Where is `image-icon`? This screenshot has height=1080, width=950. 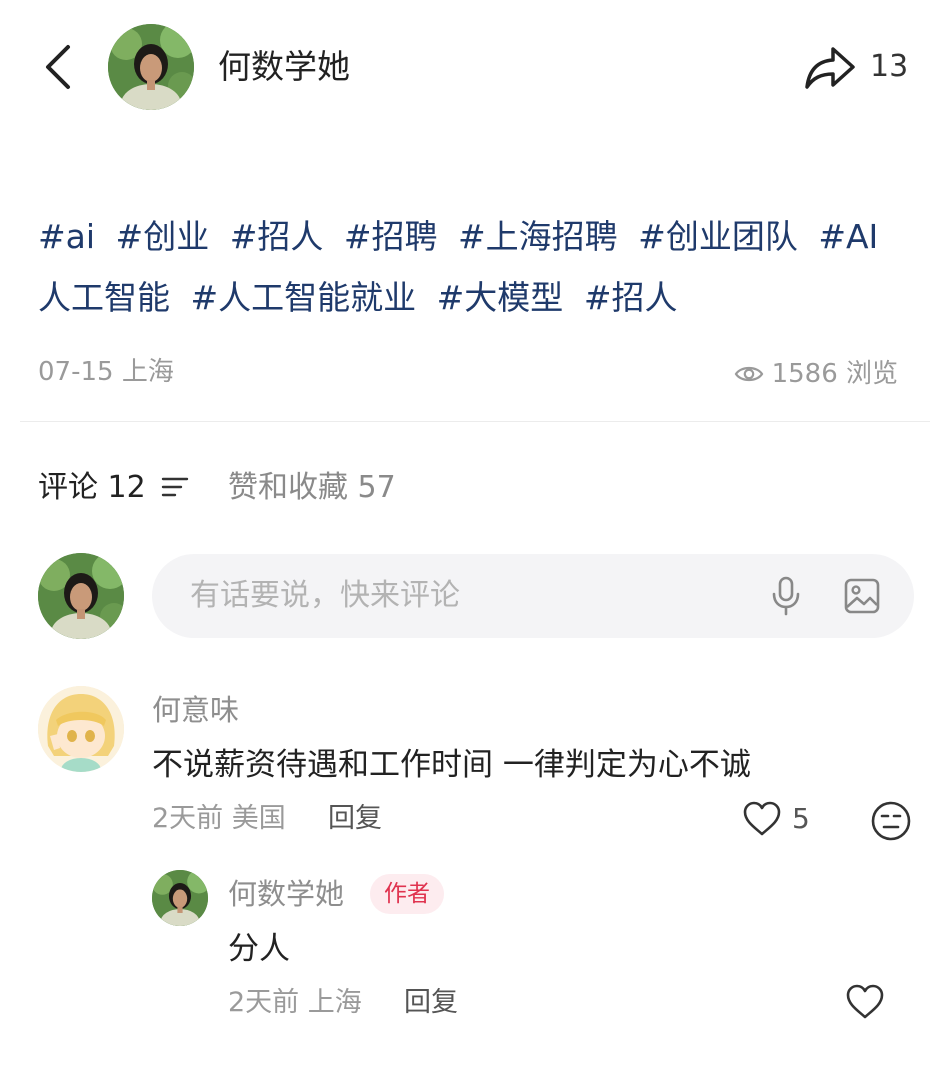
image-icon is located at coordinates (862, 596).